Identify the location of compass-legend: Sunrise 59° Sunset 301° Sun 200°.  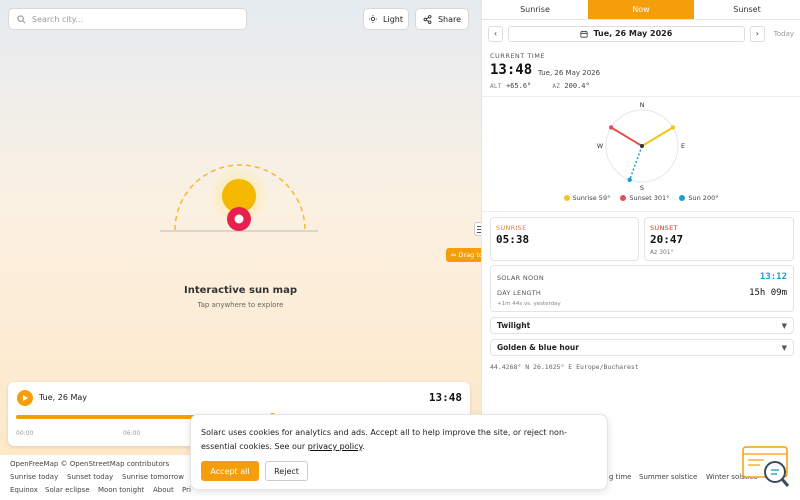
(641, 198).